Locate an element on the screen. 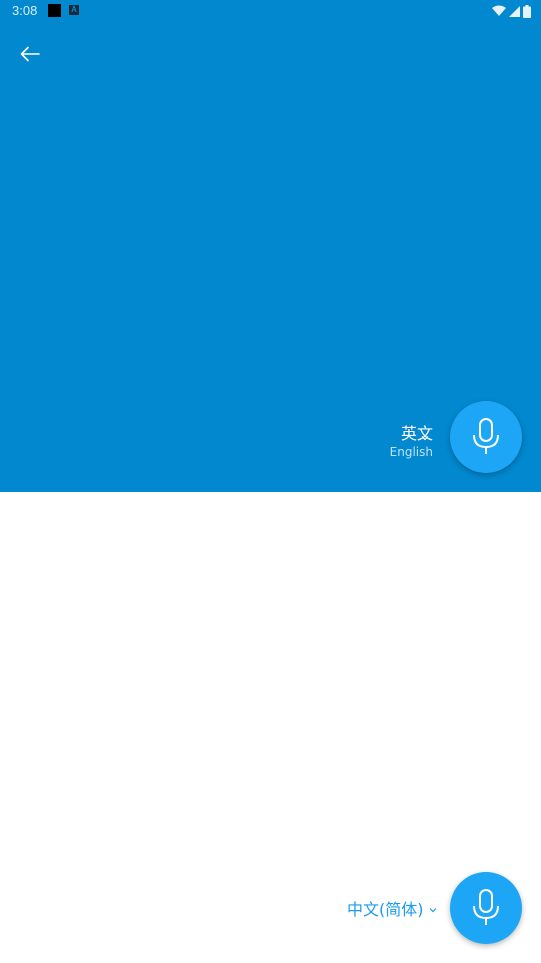 The image size is (541, 963). status-icons is located at coordinates (511, 11).